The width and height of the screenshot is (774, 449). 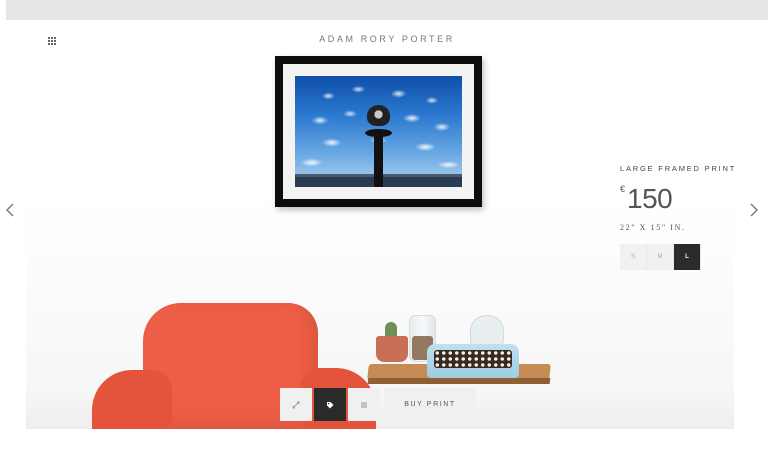 What do you see at coordinates (10, 210) in the screenshot?
I see `chevron-left-icon` at bounding box center [10, 210].